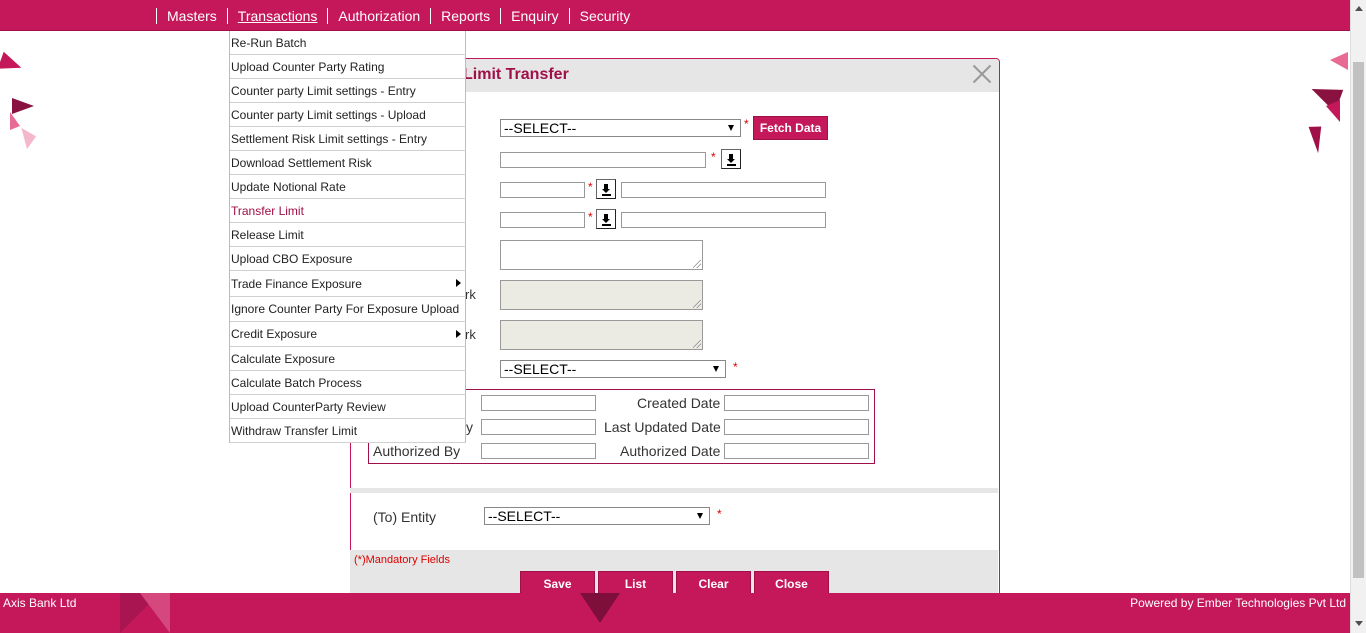 Image resolution: width=1366 pixels, height=633 pixels. I want to click on menu-item-download-settlement-risk: Download Settlement Risk, so click(348, 163).